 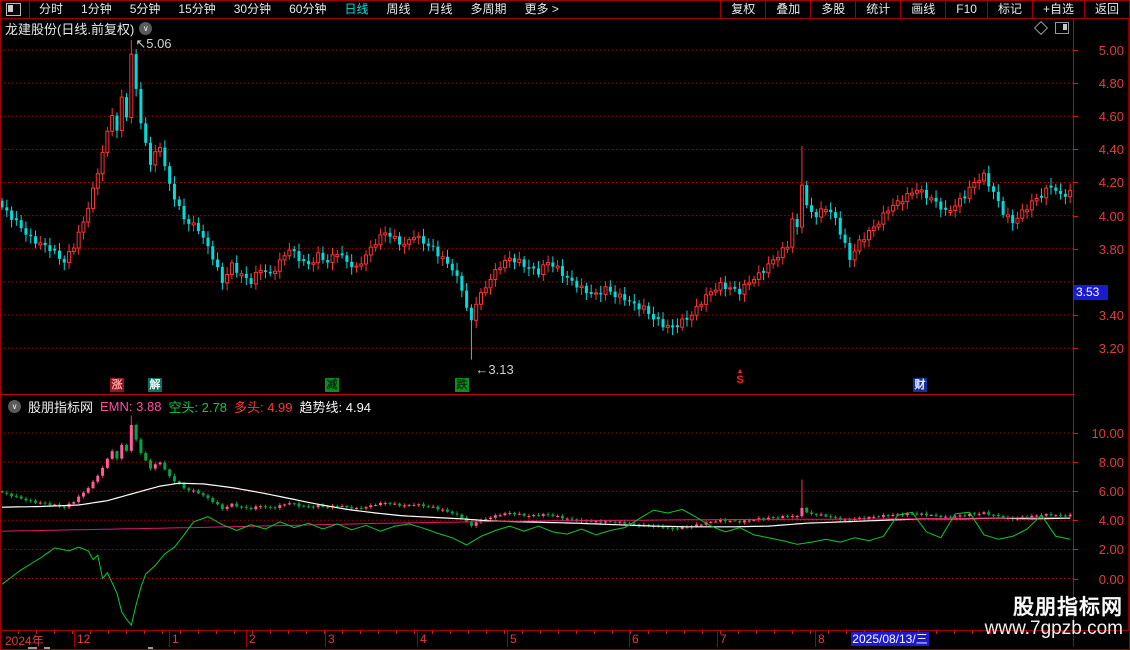 What do you see at coordinates (1041, 28) in the screenshot?
I see `diamond-icon` at bounding box center [1041, 28].